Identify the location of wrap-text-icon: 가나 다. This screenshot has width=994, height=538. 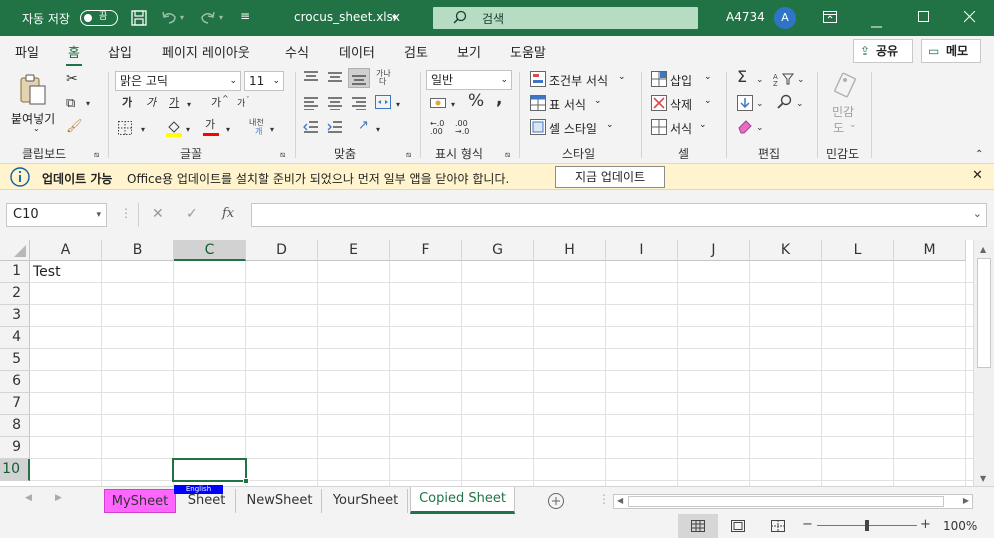
(383, 78).